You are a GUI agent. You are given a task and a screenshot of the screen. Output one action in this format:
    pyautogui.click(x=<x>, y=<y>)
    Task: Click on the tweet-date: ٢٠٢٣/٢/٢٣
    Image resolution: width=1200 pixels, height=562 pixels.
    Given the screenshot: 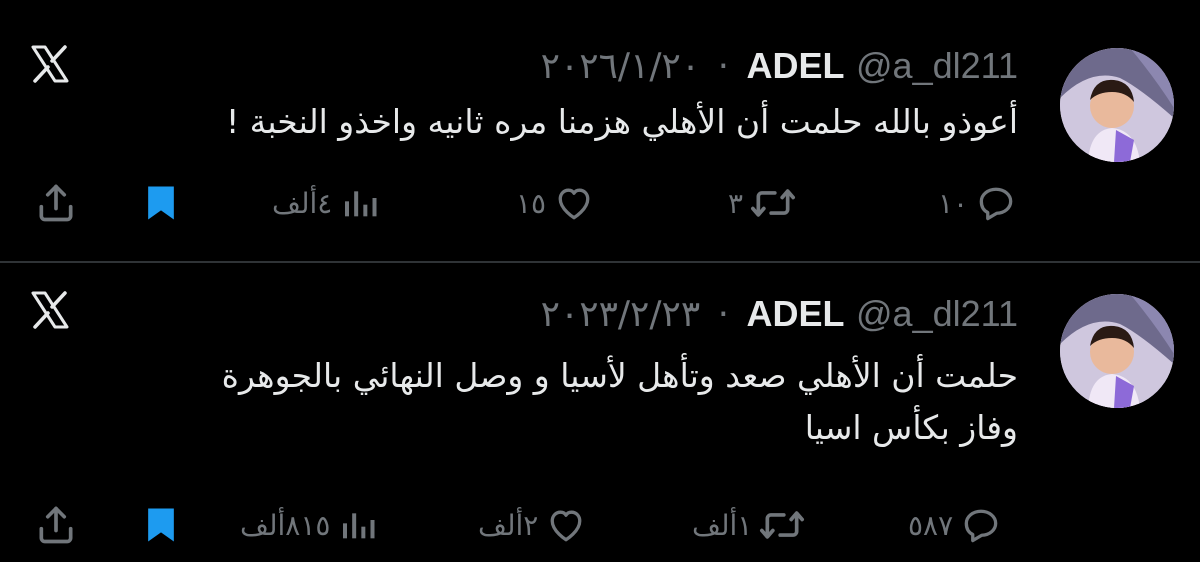 What is the action you would take?
    pyautogui.click(x=621, y=314)
    